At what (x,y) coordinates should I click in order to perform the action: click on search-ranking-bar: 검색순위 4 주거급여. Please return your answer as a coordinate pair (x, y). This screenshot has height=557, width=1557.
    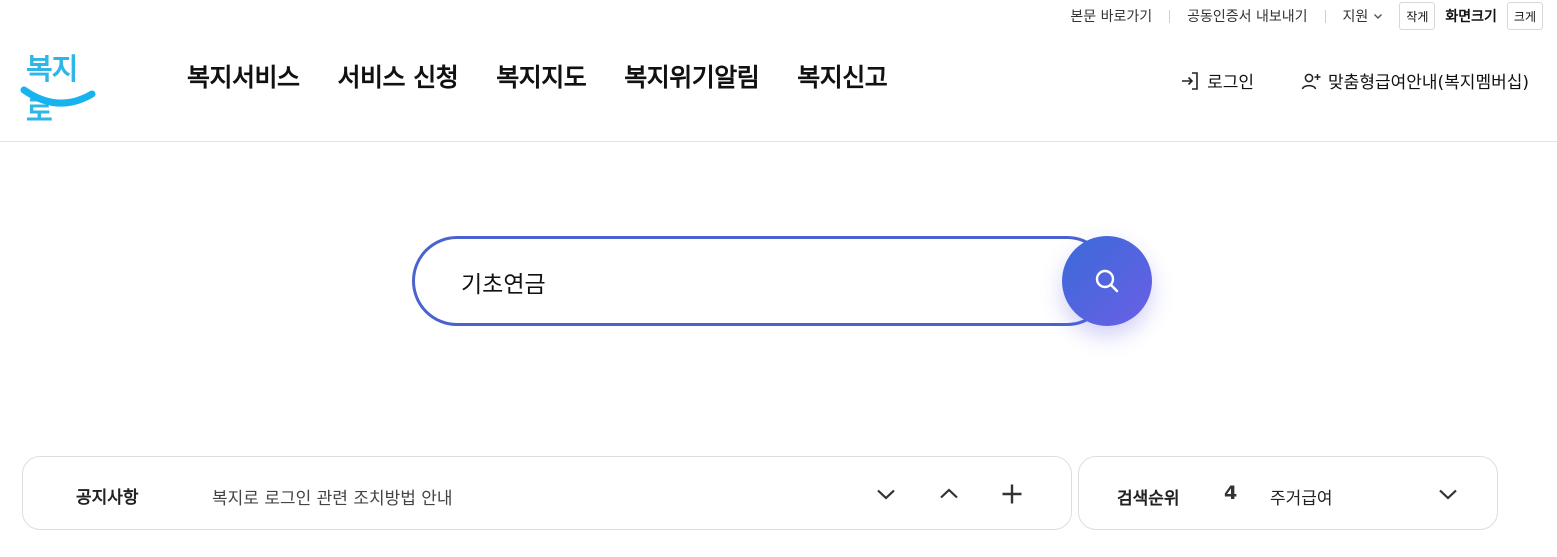
    Looking at the image, I should click on (1288, 493).